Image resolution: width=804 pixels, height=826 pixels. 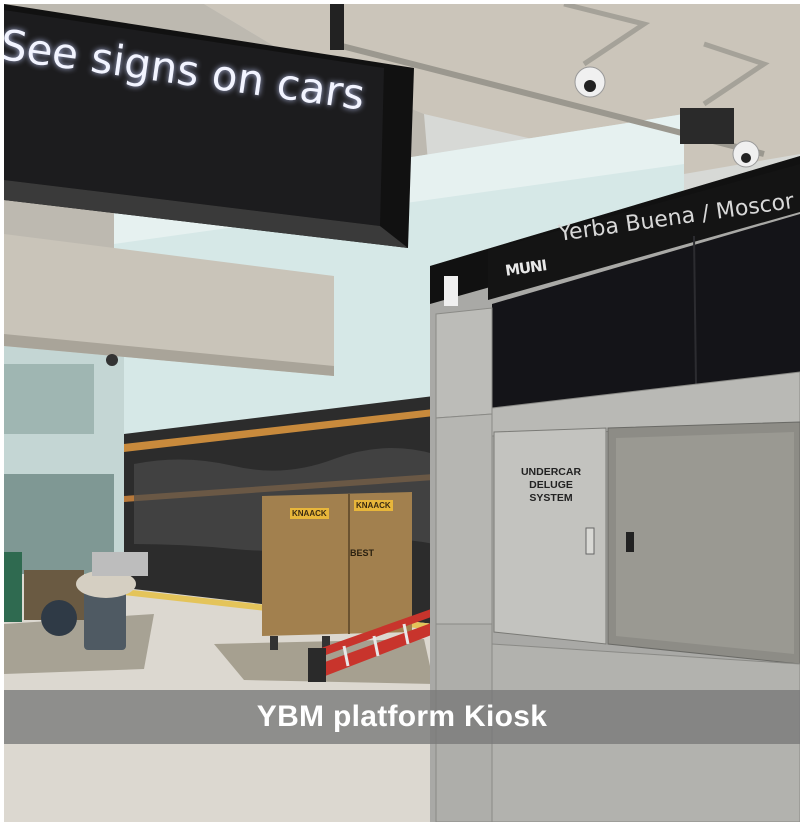 I want to click on elevator-window, so click(x=49, y=399).